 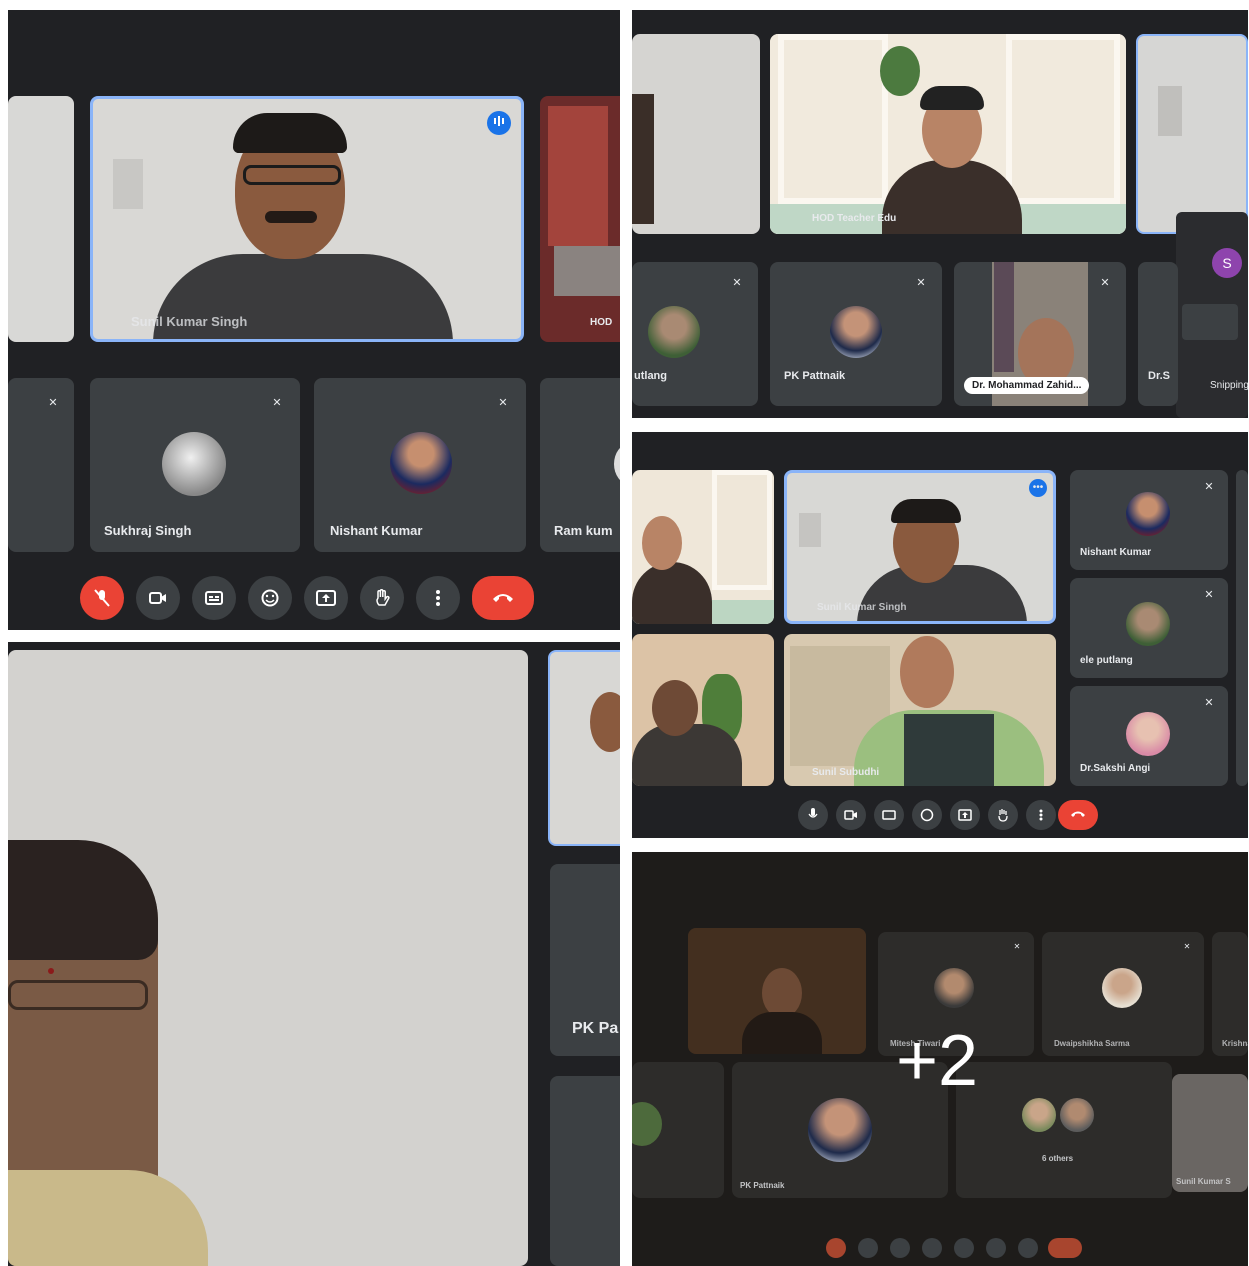 I want to click on popup-item-label: Snipping, so click(x=1229, y=385).